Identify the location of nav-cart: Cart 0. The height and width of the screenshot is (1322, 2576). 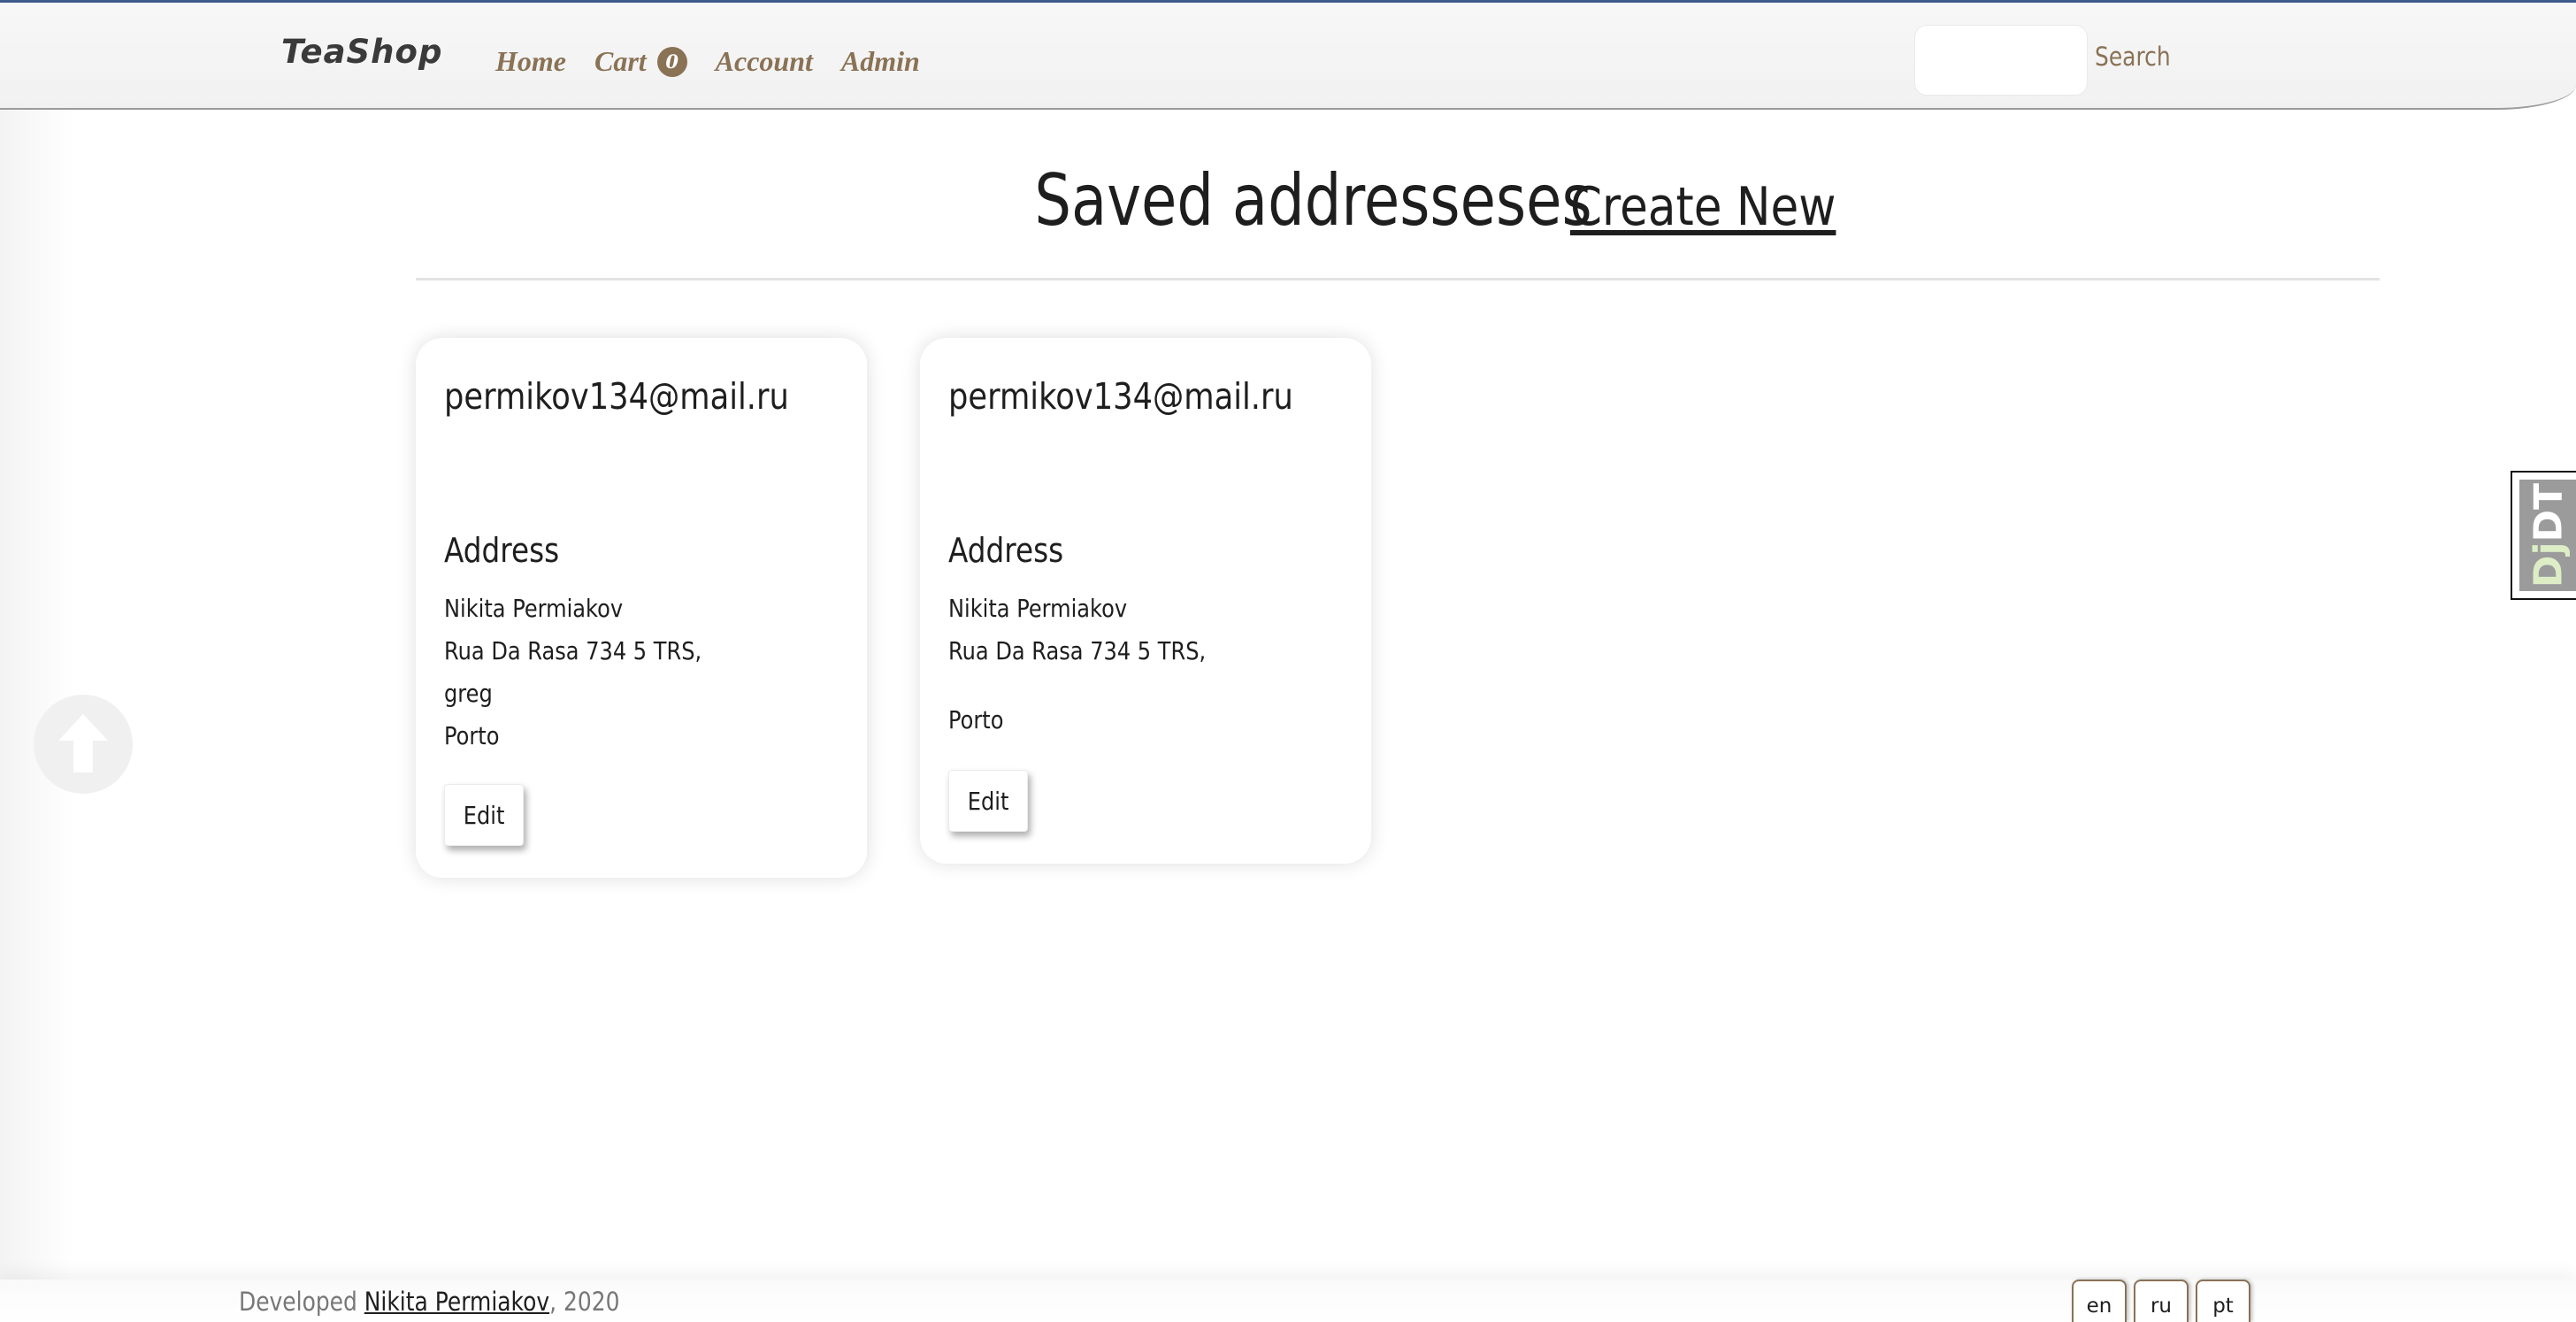
(640, 61).